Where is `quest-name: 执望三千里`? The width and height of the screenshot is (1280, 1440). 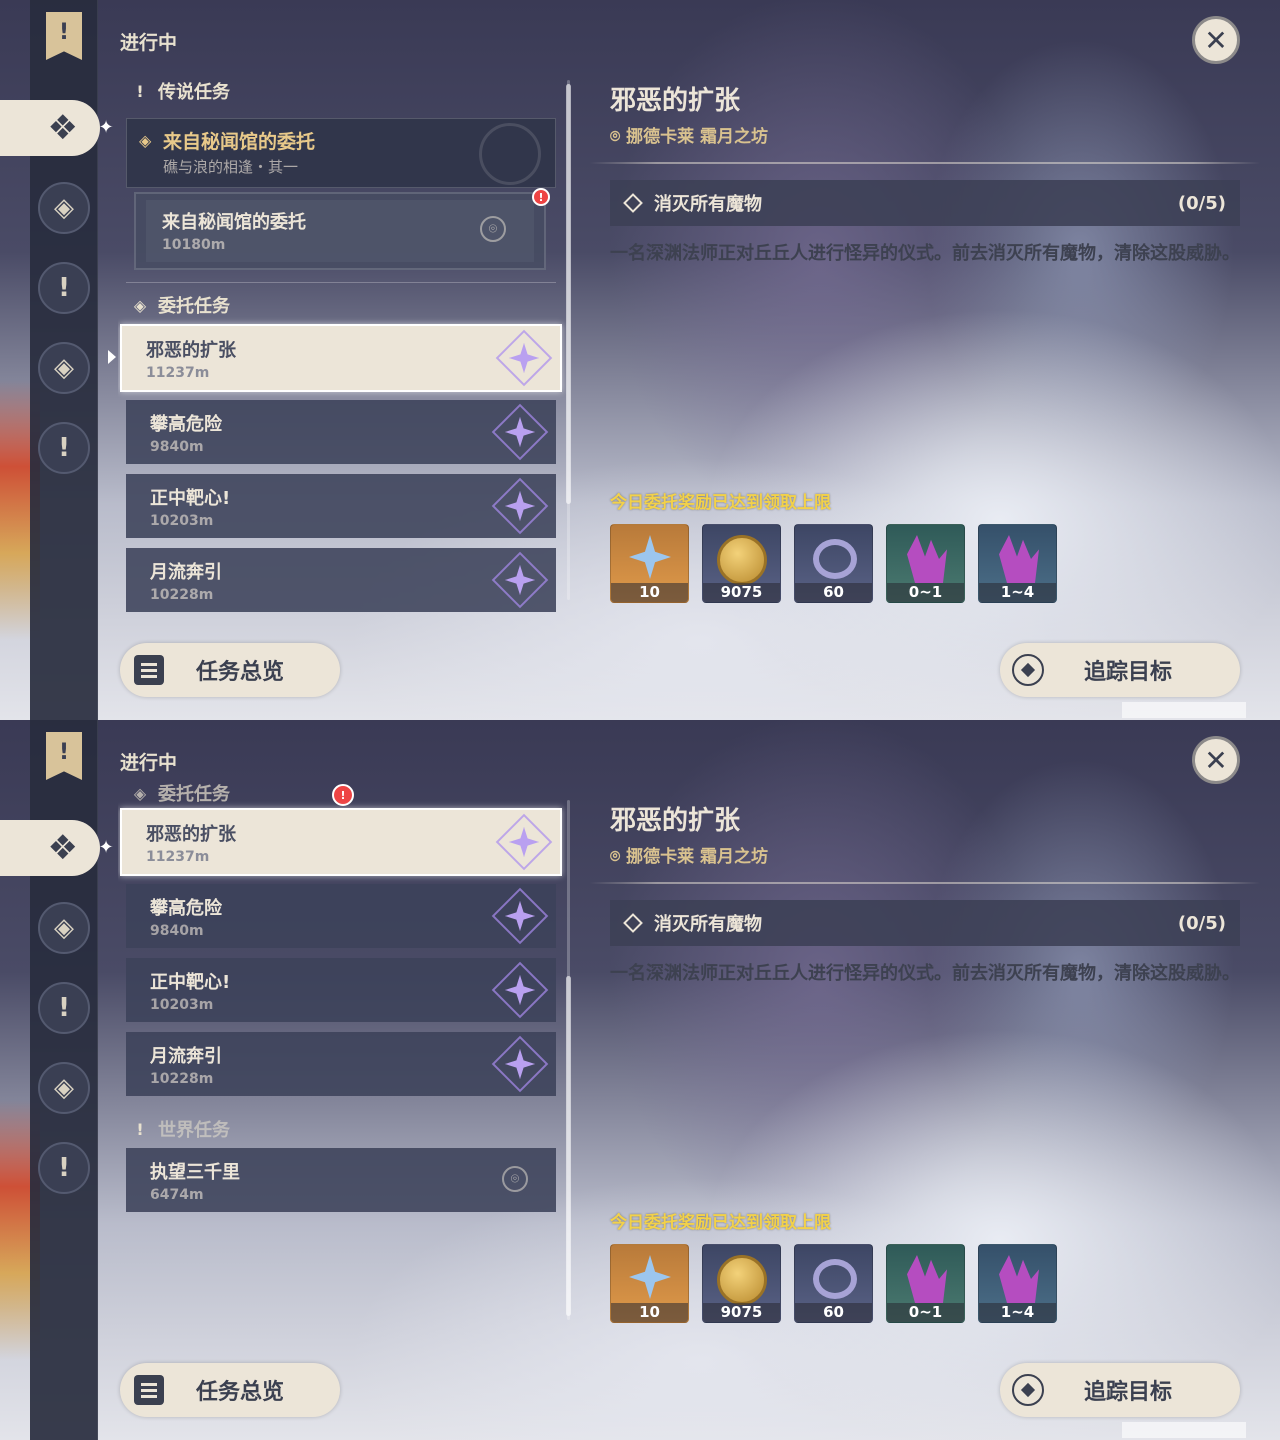
quest-name: 执望三千里 is located at coordinates (195, 1172).